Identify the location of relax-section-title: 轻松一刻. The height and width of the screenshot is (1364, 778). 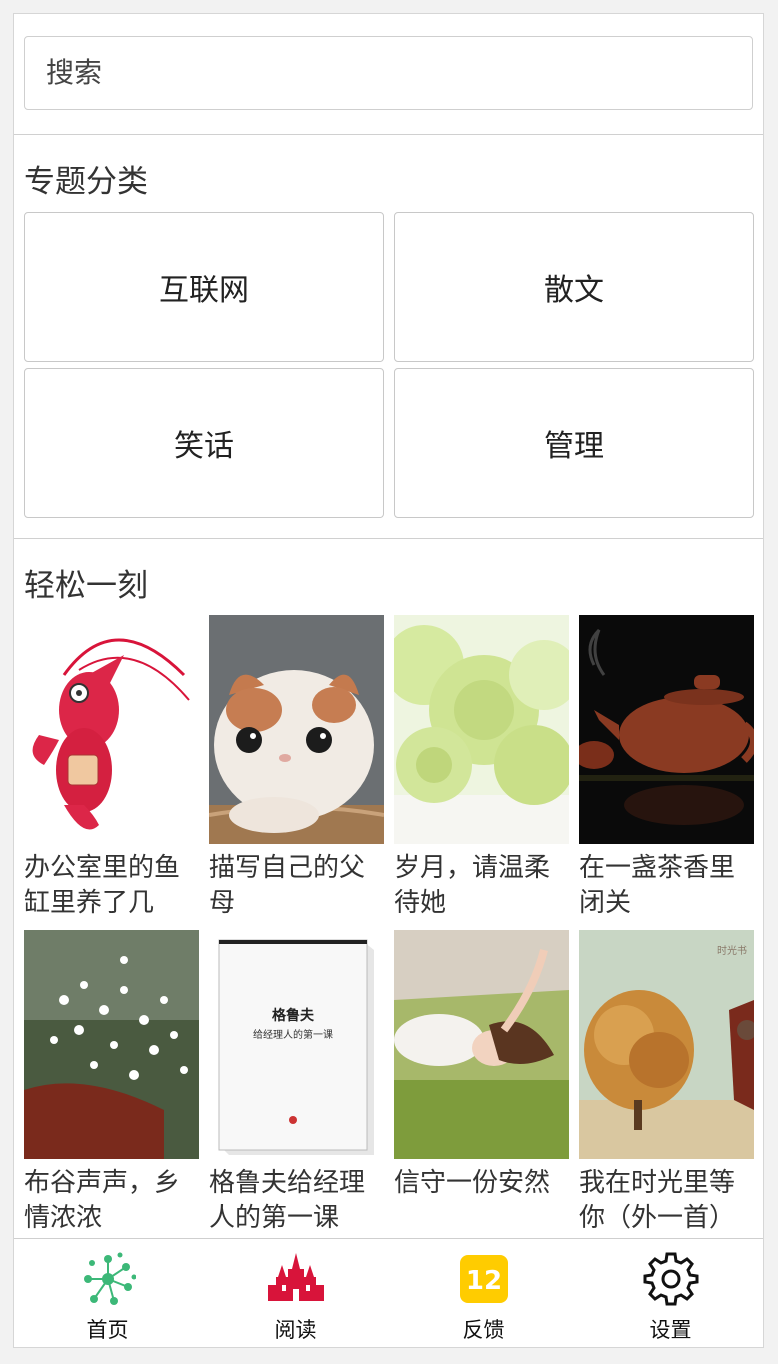
(86, 586).